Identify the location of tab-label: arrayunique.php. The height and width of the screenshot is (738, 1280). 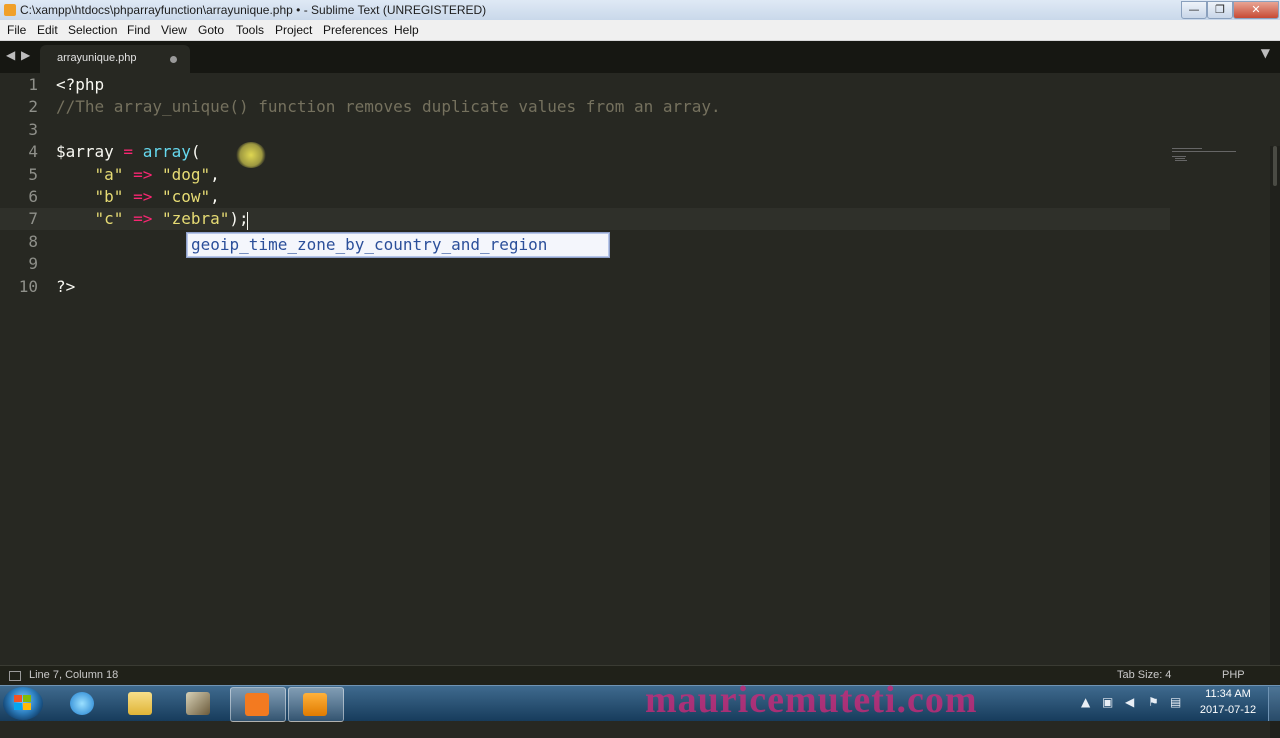
(97, 58).